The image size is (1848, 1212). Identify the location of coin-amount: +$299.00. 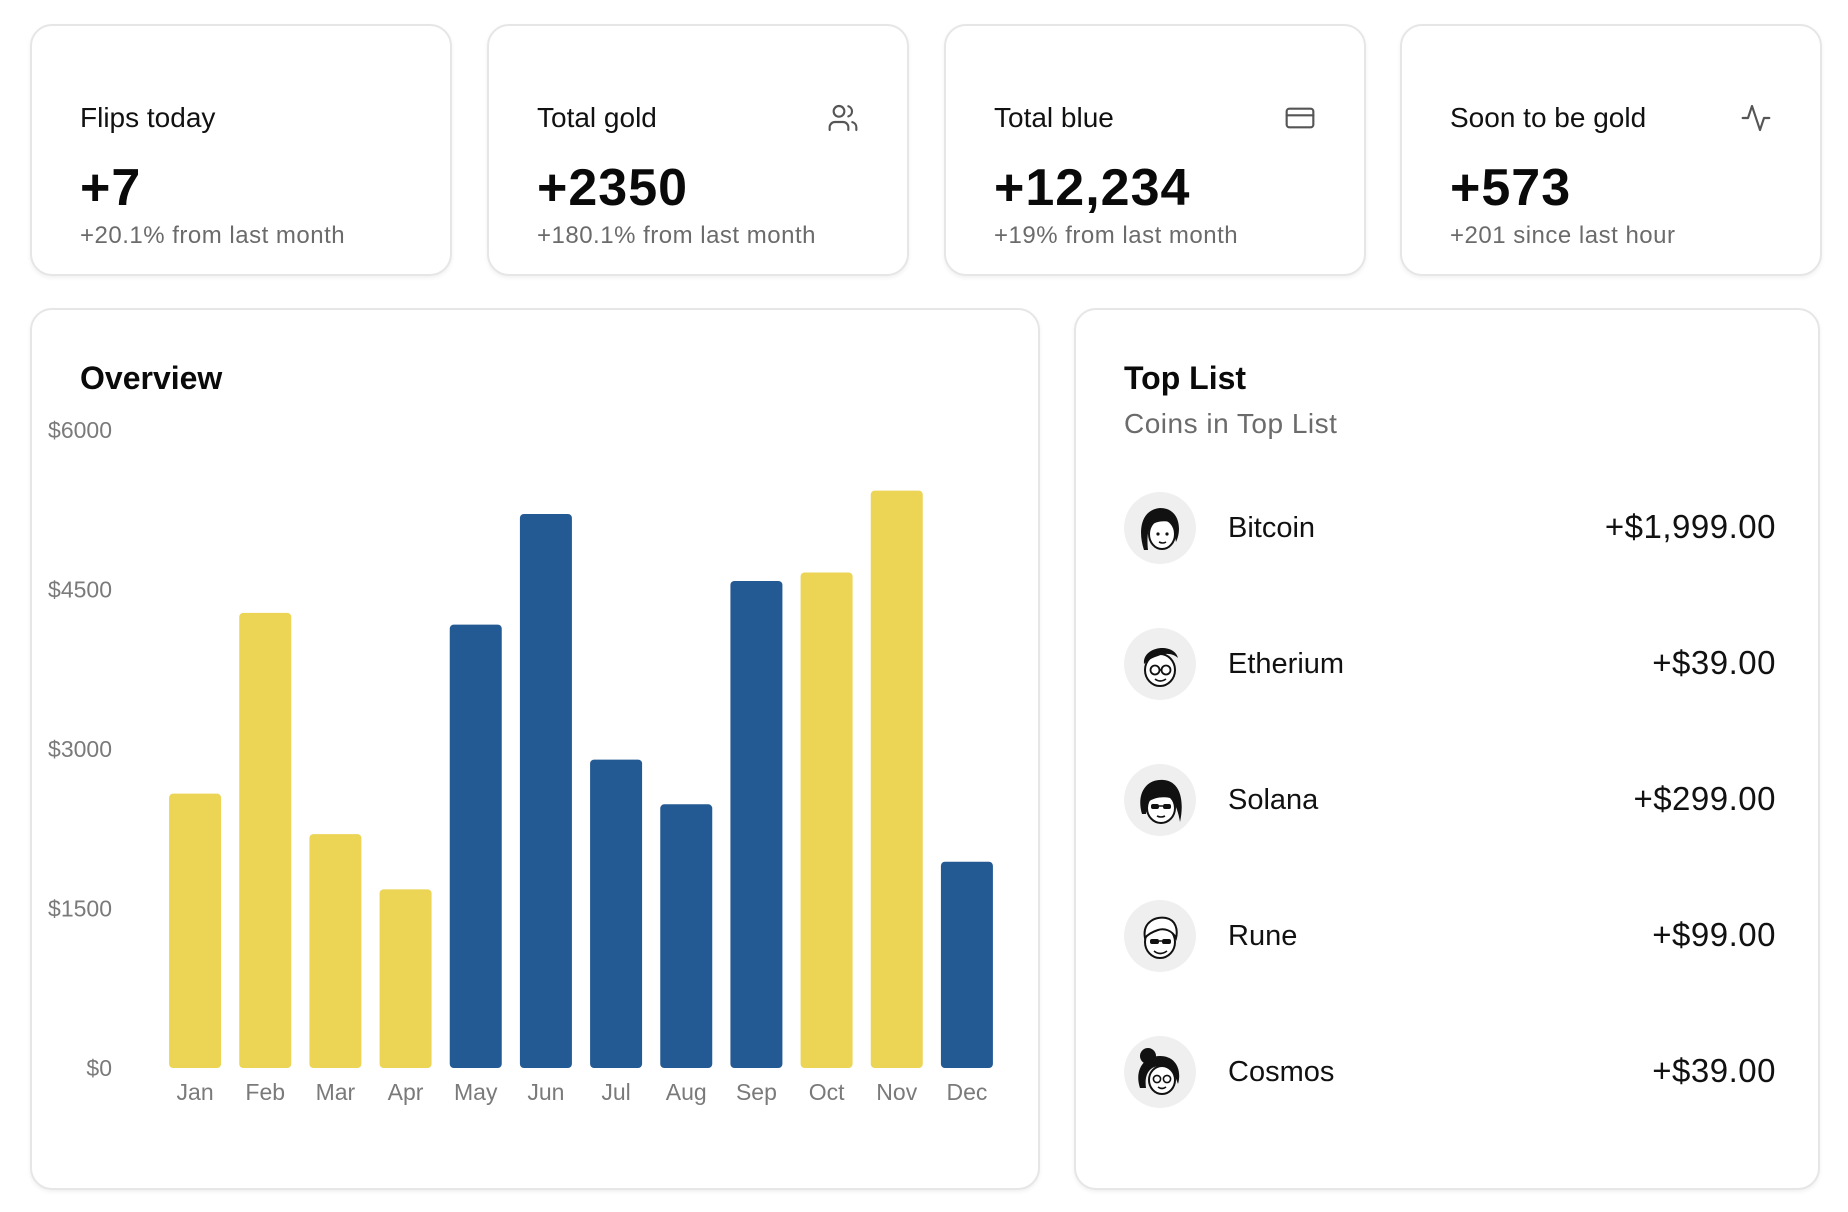
(1704, 798).